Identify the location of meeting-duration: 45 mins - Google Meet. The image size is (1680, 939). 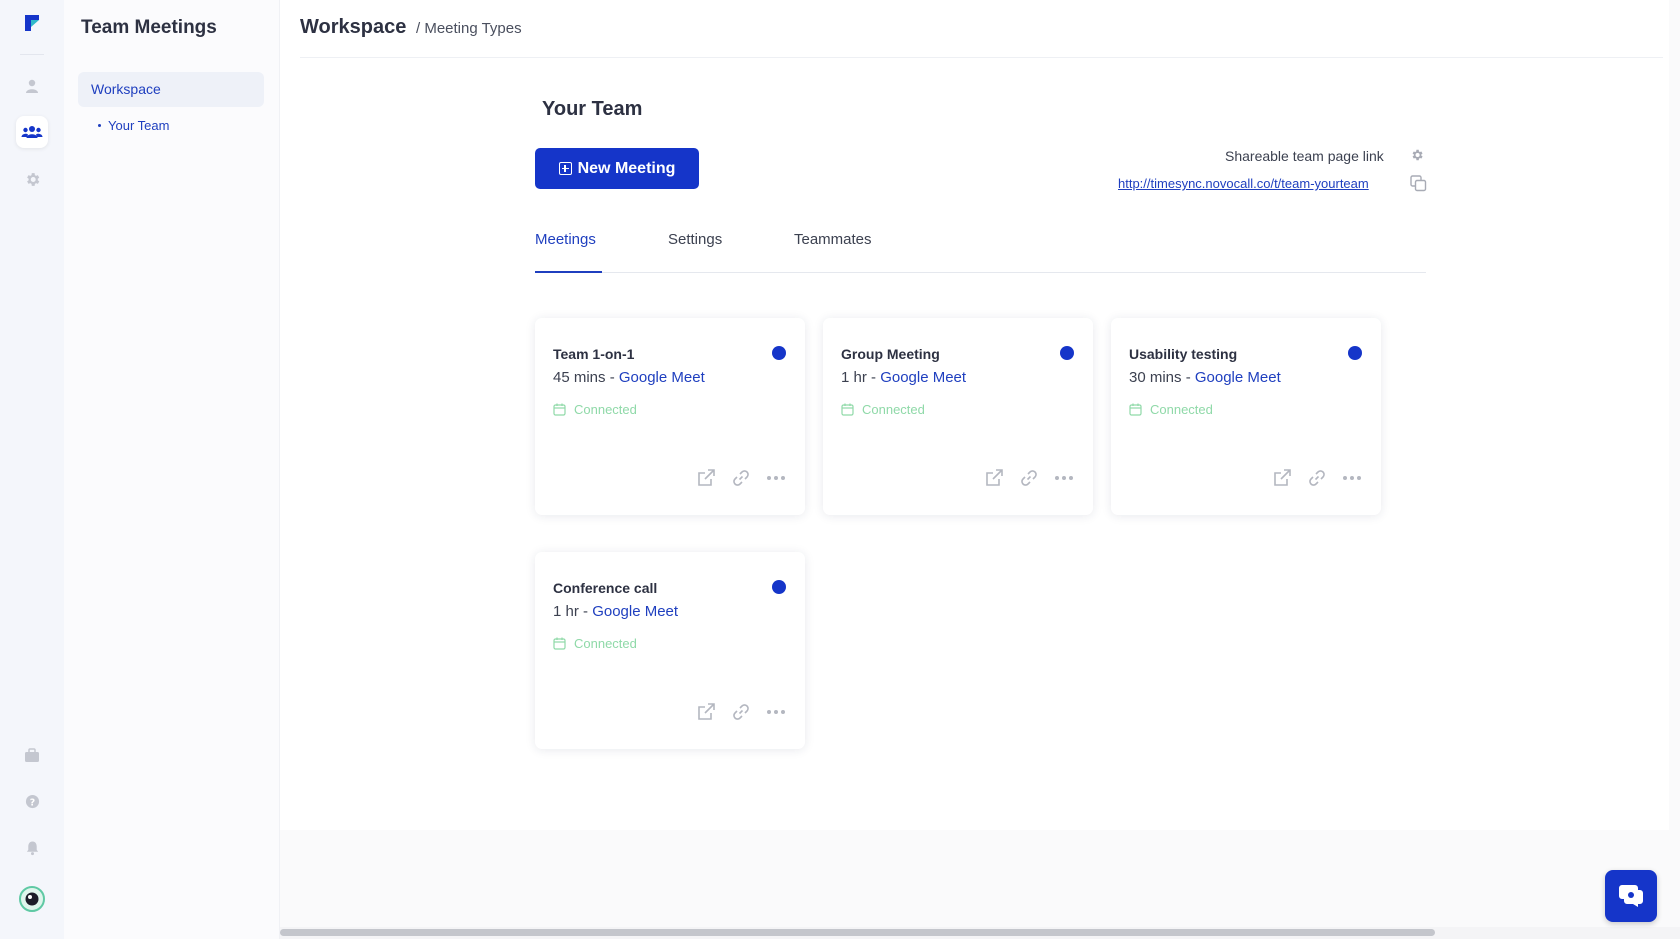
(629, 377).